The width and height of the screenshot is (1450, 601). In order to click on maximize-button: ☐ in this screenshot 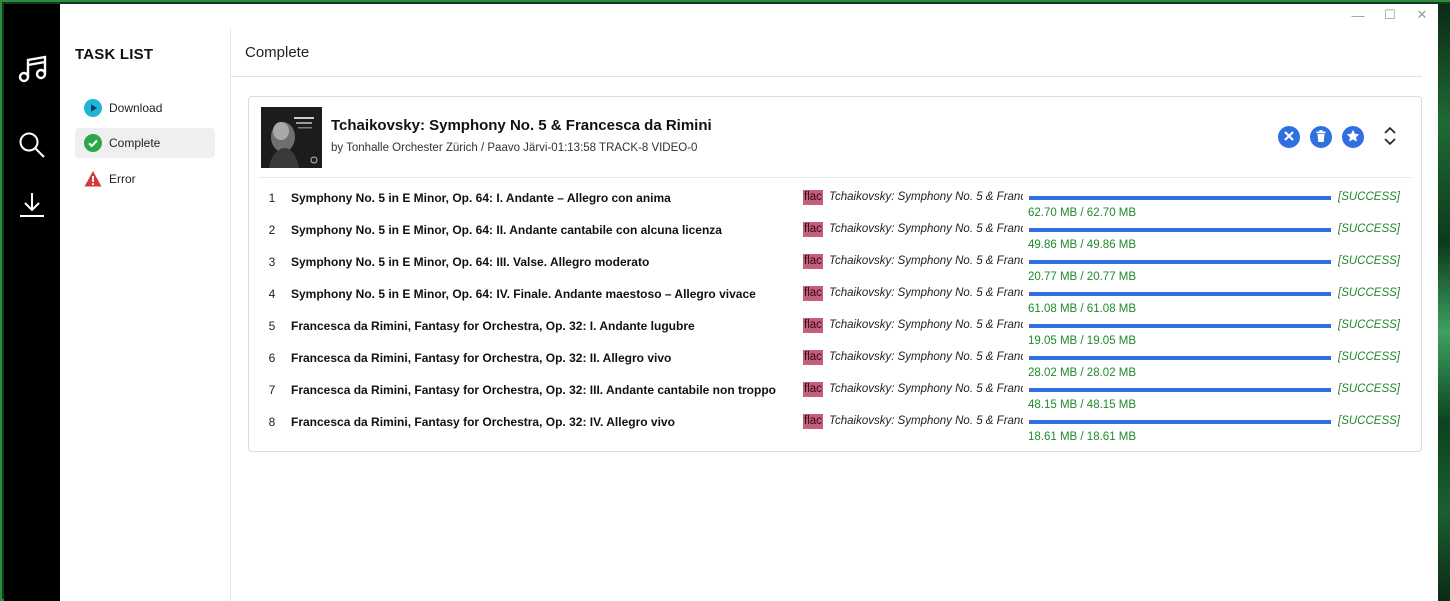, I will do `click(1390, 15)`.